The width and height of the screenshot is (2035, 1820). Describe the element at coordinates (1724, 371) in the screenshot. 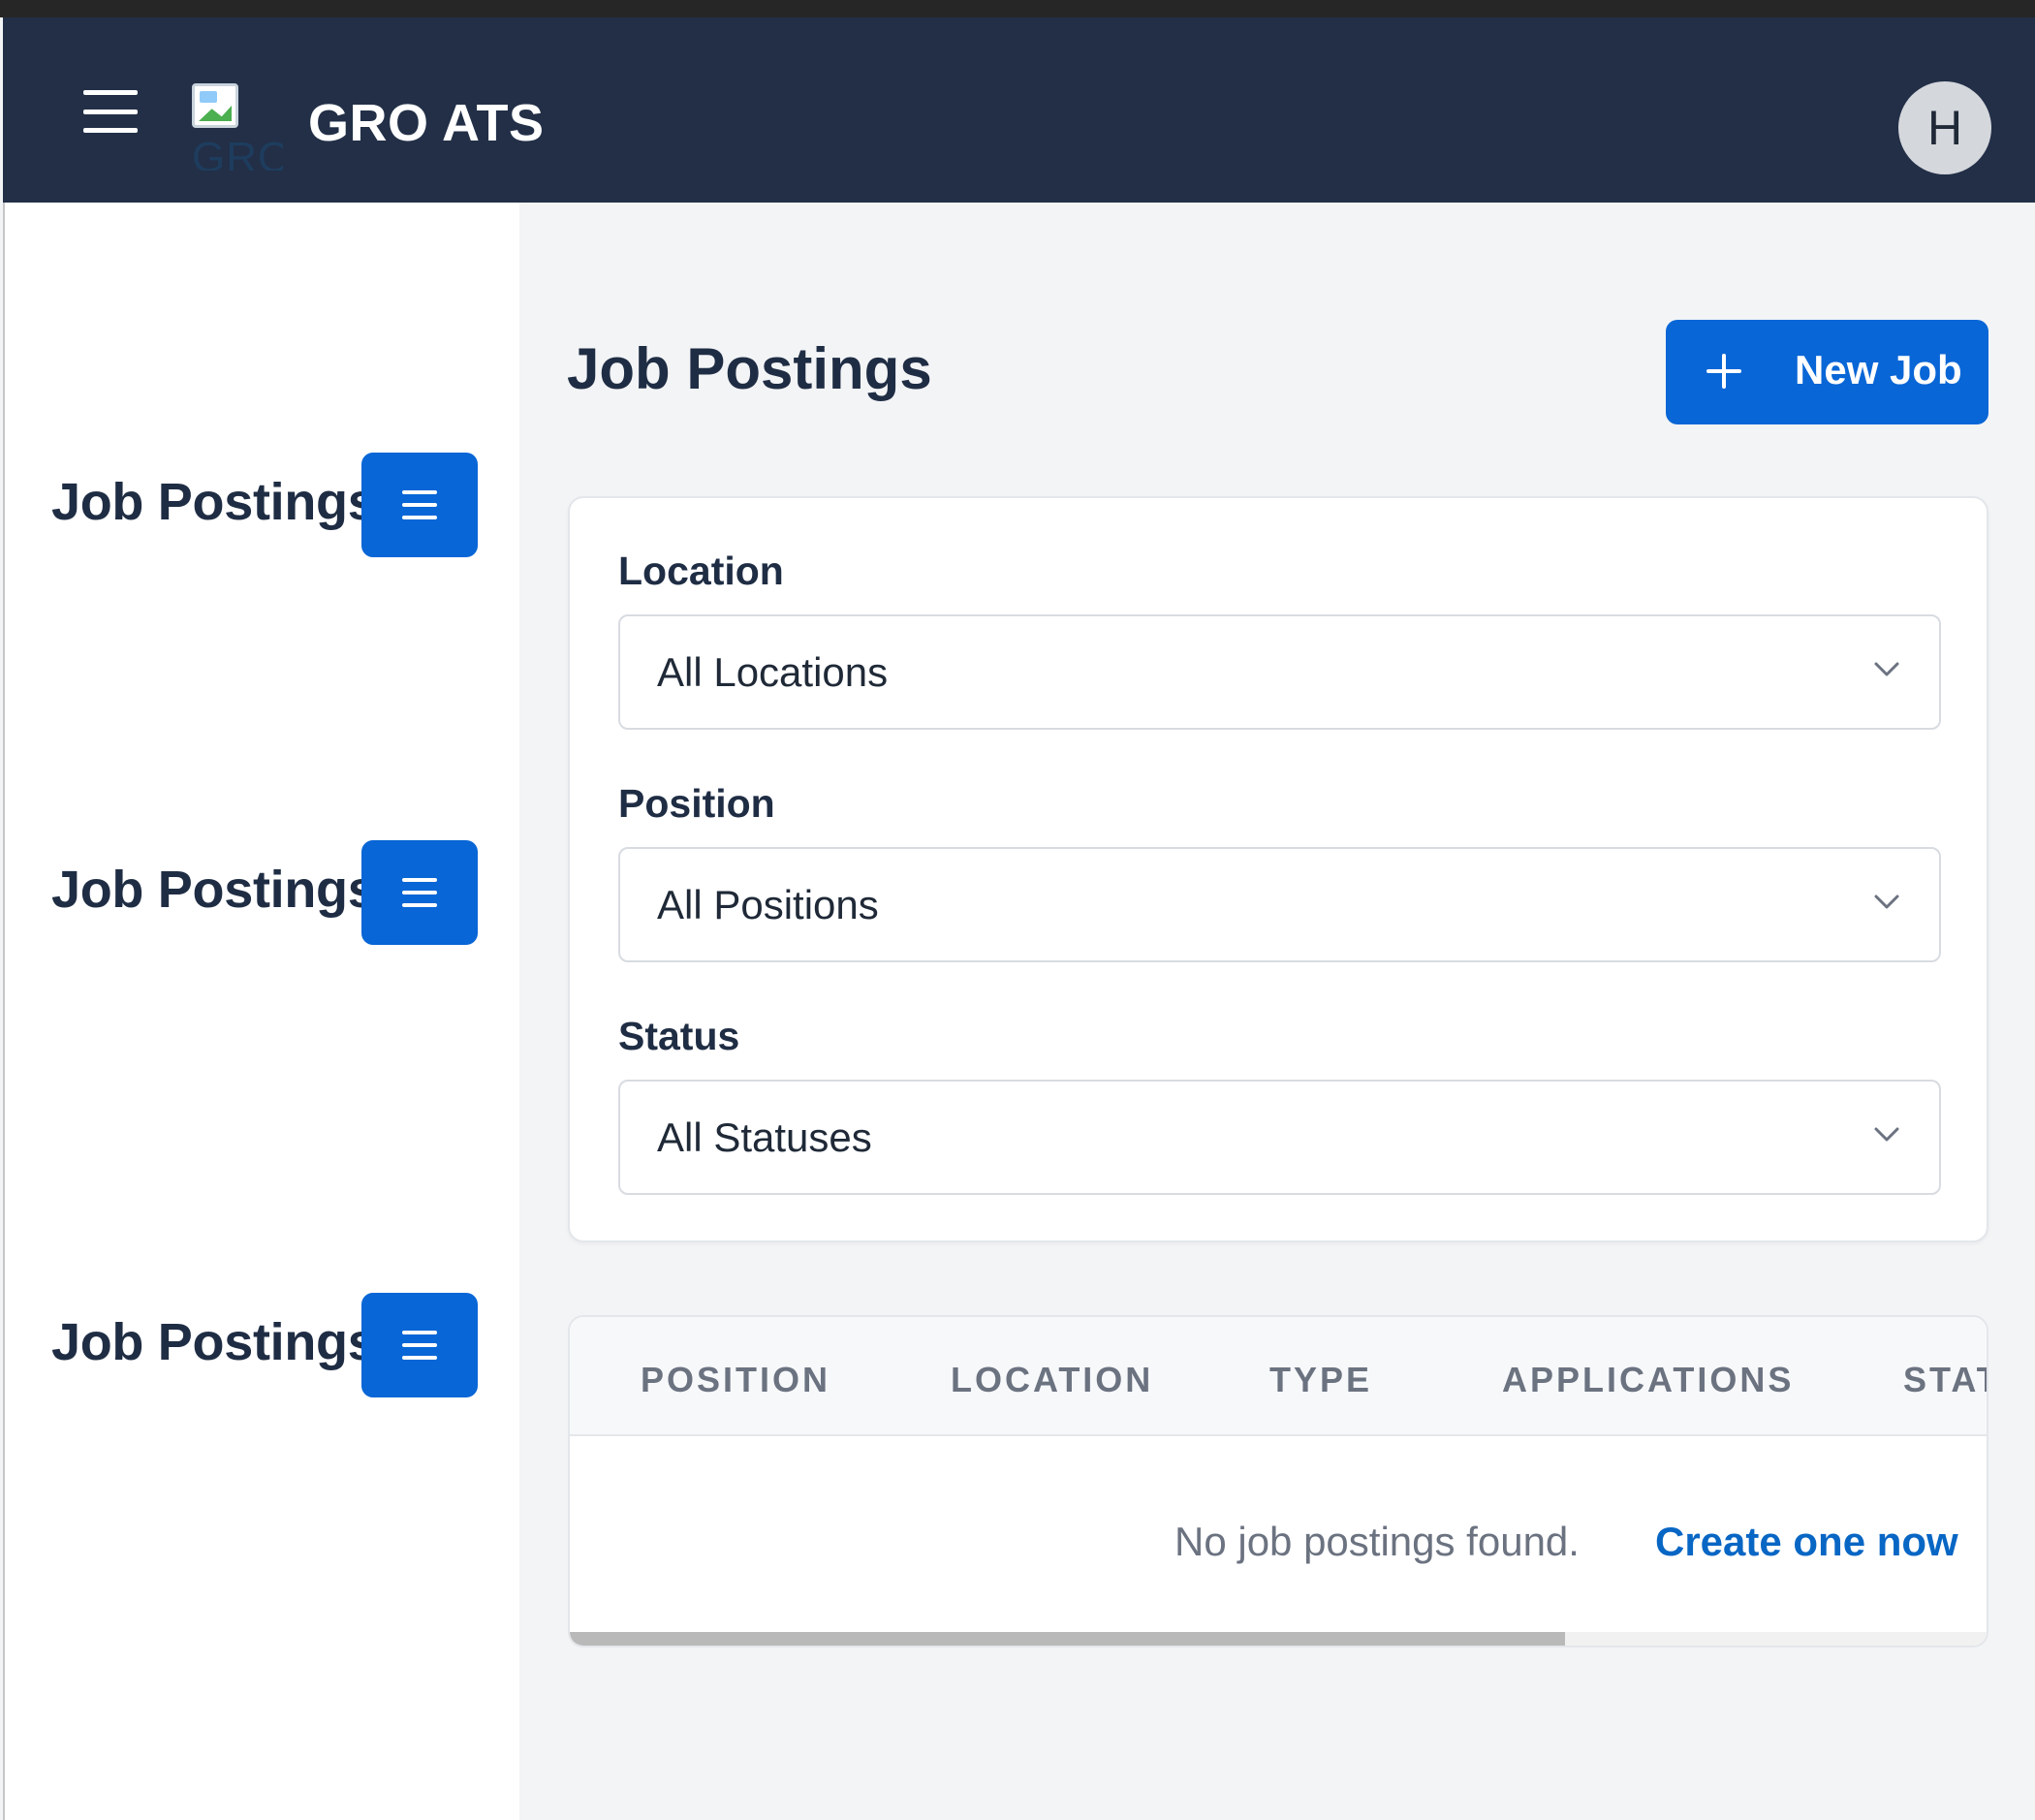

I see `plus-icon` at that location.